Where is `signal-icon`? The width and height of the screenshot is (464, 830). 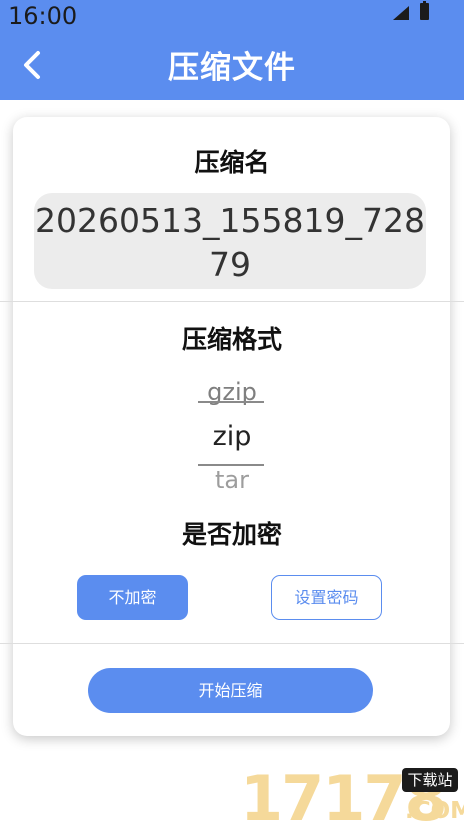
signal-icon is located at coordinates (401, 13).